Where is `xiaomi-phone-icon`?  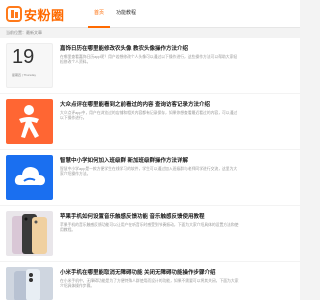
xiaomi-phone-icon is located at coordinates (27, 284).